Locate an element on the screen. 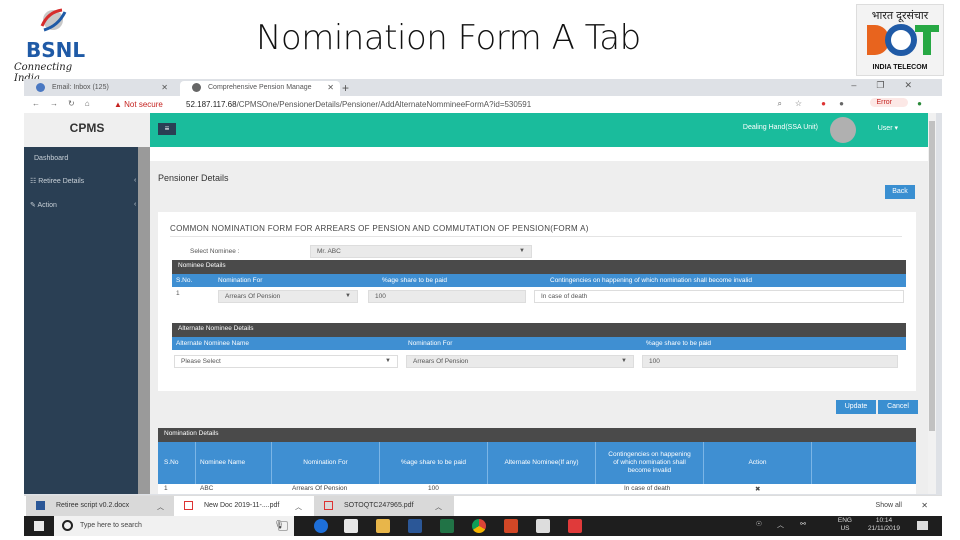  alt-share-input: 100 is located at coordinates (770, 361).